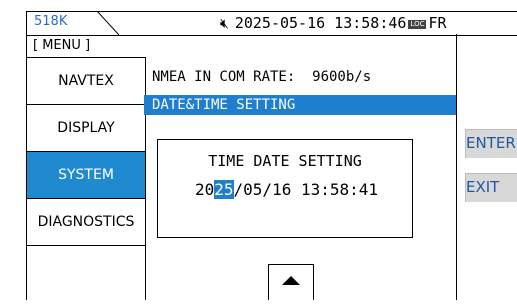 The width and height of the screenshot is (517, 308). I want to click on scroll-up-button, so click(291, 282).